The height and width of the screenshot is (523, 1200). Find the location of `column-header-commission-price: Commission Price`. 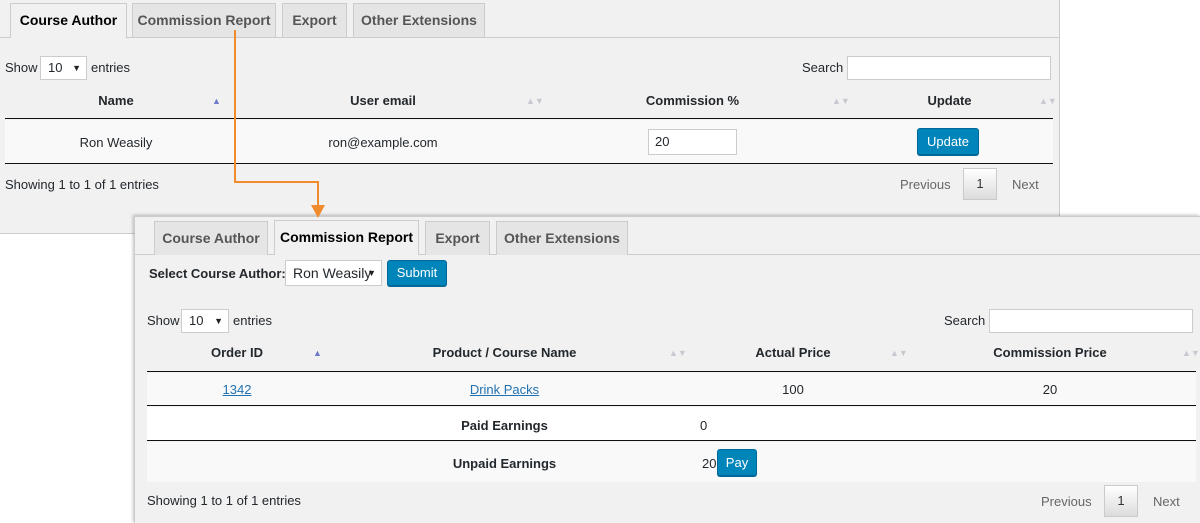

column-header-commission-price: Commission Price is located at coordinates (1050, 353).